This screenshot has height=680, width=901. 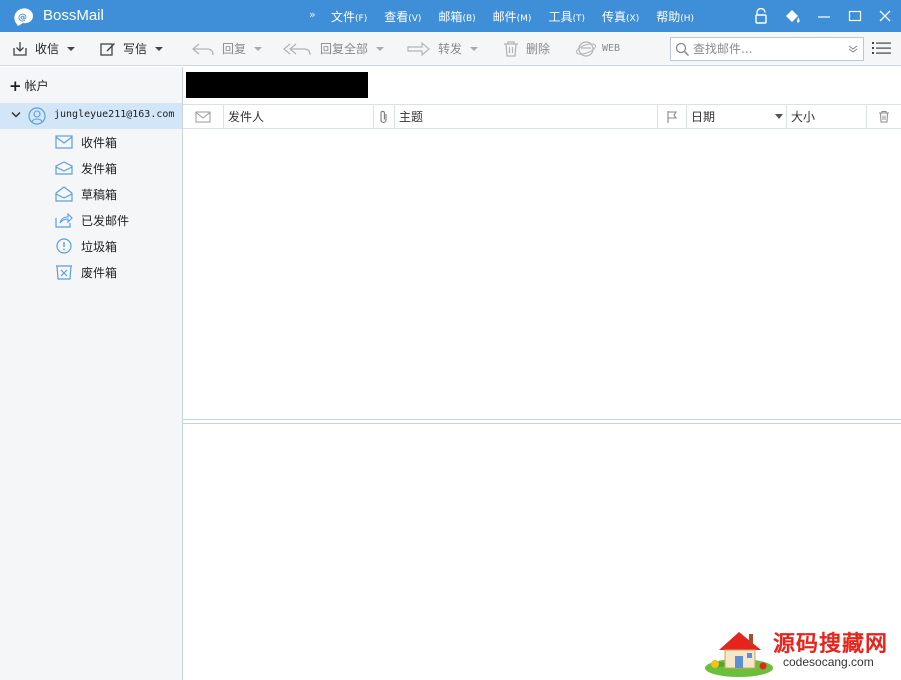 I want to click on menu-tools: 工具(T), so click(x=566, y=16).